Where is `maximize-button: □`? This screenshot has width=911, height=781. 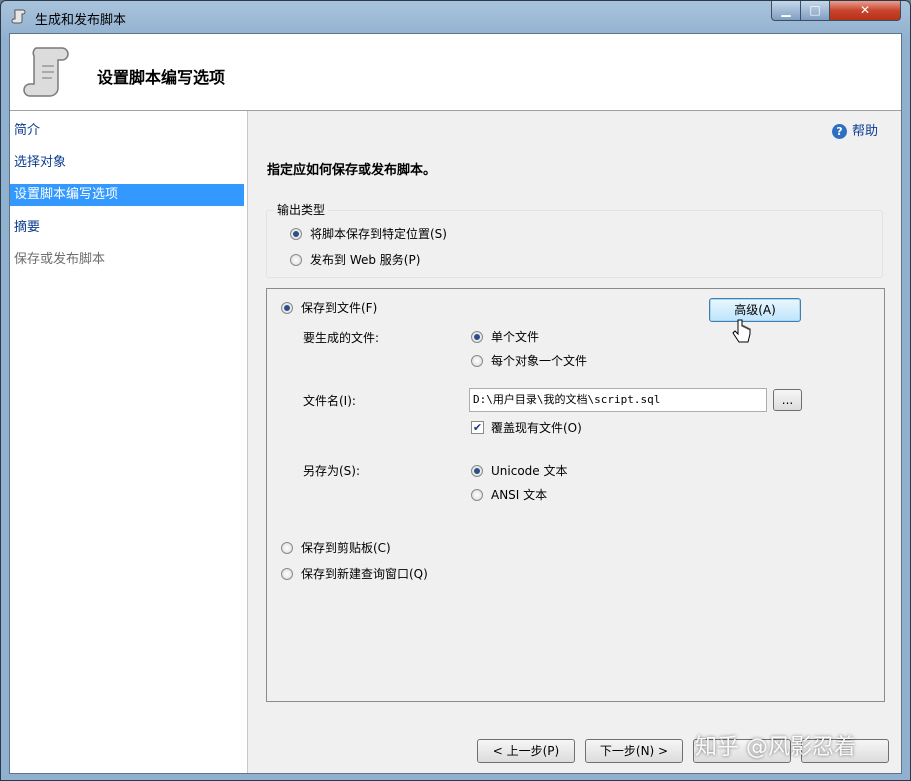
maximize-button: □ is located at coordinates (815, 11).